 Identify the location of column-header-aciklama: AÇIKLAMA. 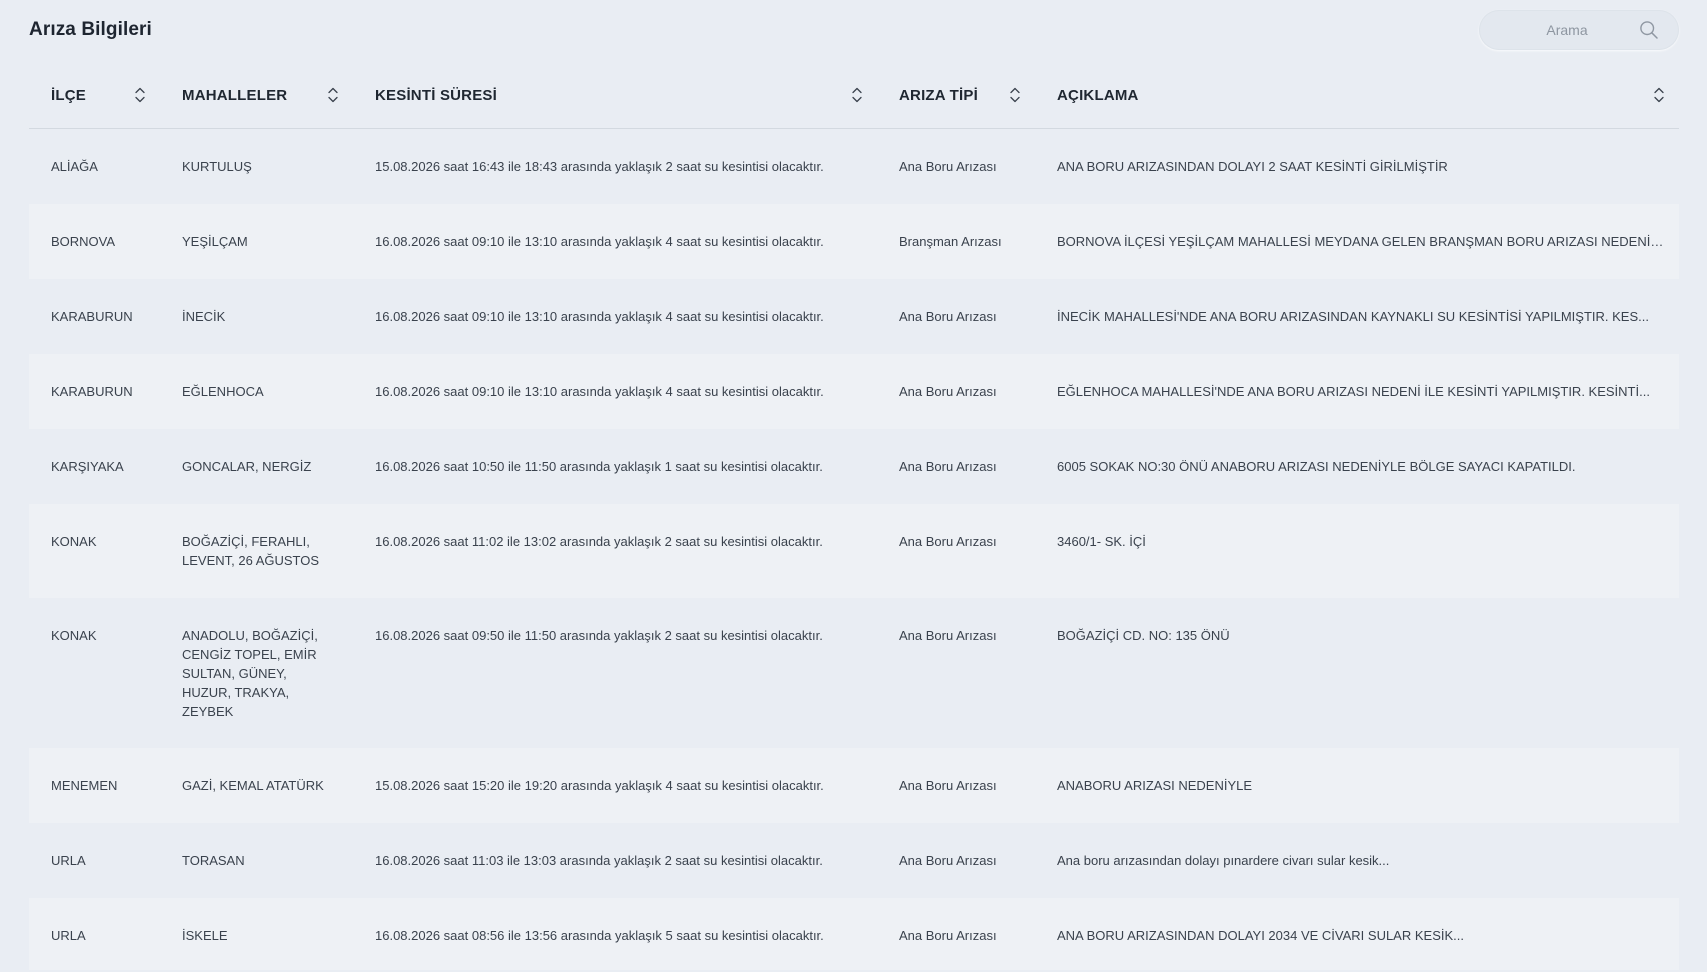
(1357, 95).